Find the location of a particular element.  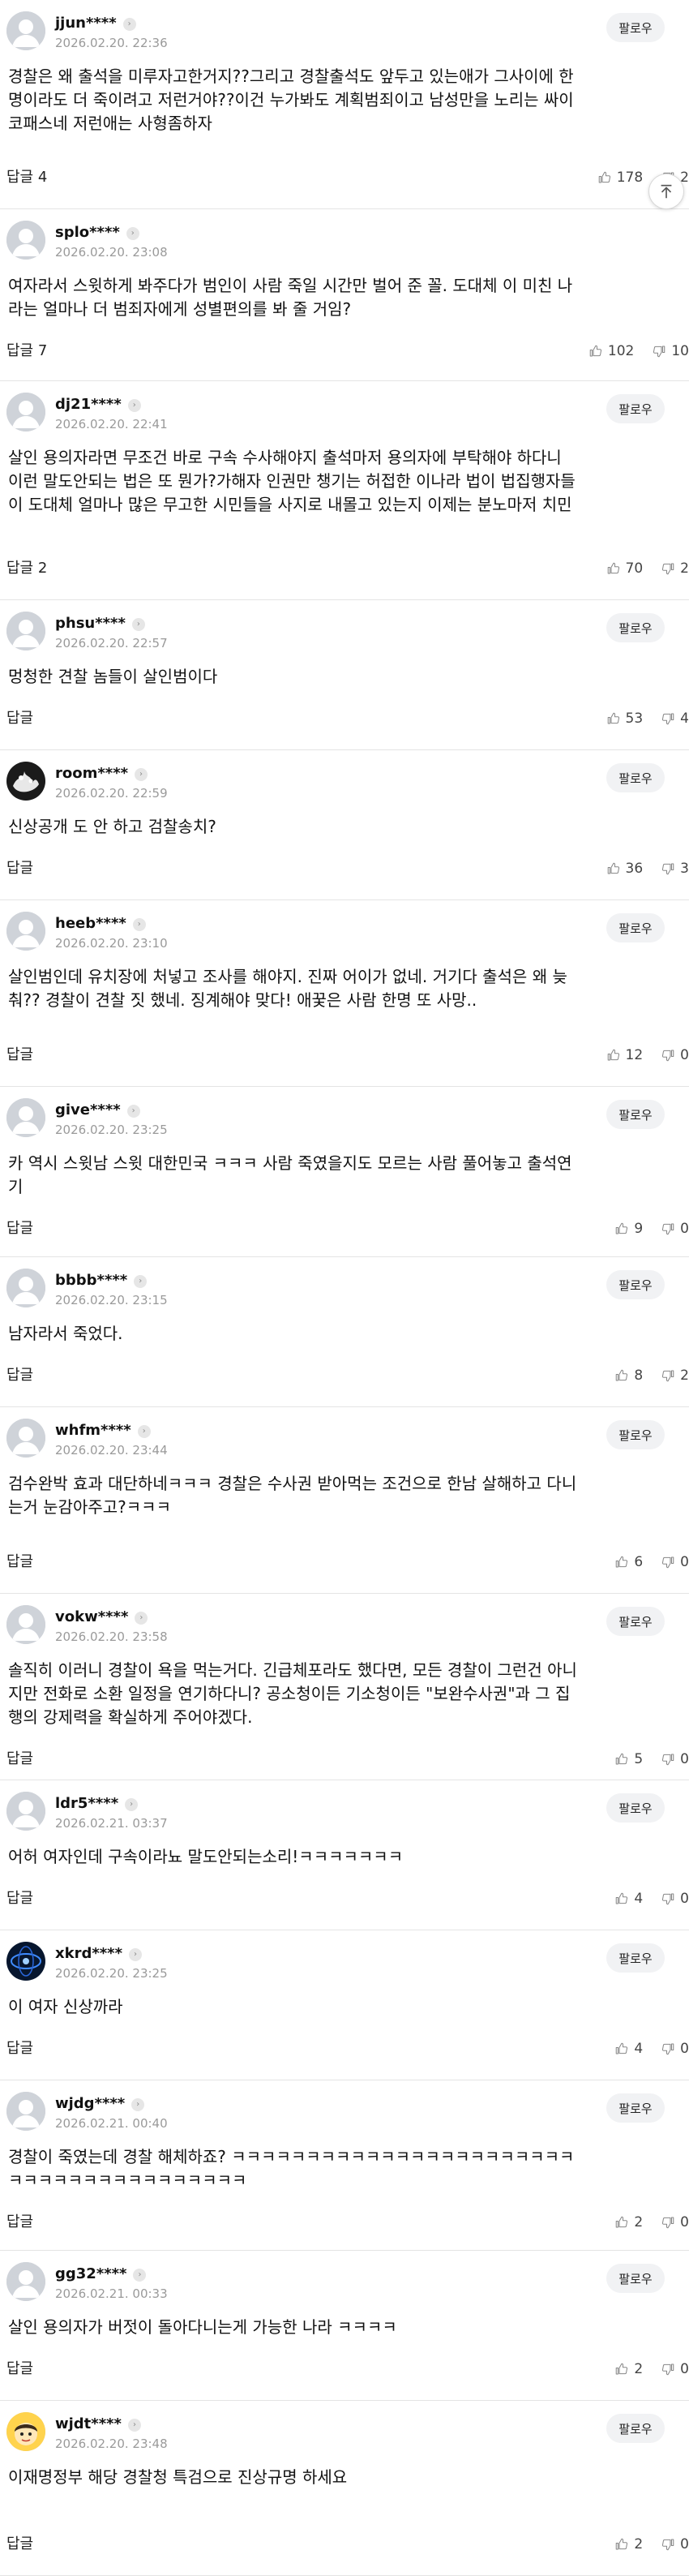

comment-nickname: heeb**** › is located at coordinates (100, 924).